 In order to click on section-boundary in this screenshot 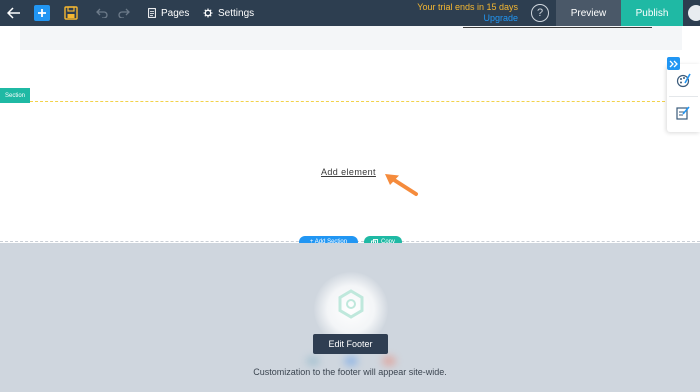, I will do `click(350, 101)`.